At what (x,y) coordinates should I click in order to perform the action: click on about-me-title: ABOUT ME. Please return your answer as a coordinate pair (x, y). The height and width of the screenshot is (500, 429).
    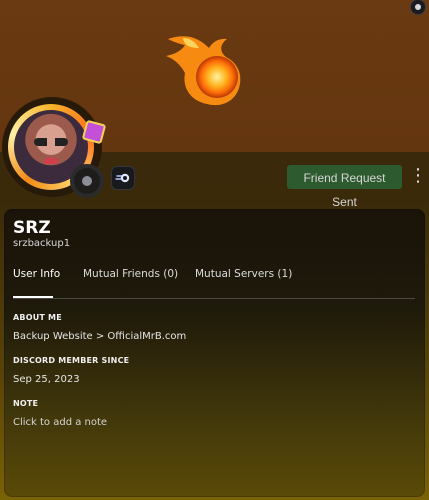
    Looking at the image, I should click on (37, 317).